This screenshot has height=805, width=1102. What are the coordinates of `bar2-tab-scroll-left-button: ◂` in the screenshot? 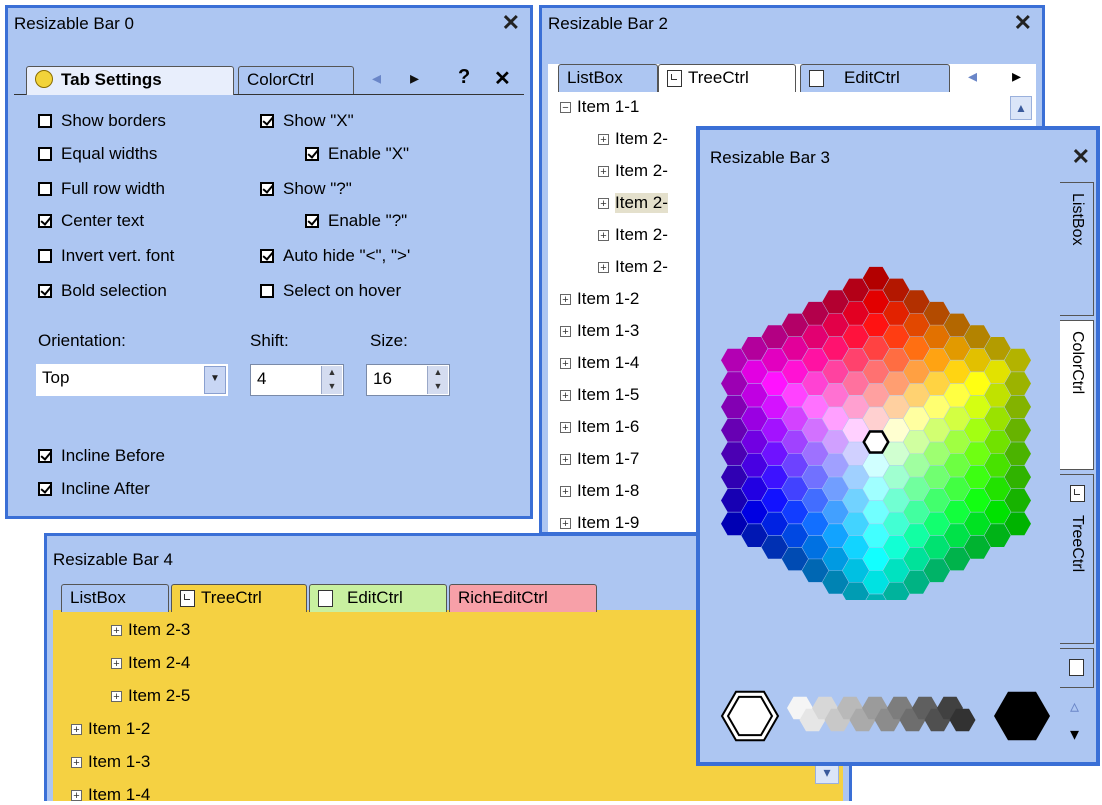 It's located at (972, 76).